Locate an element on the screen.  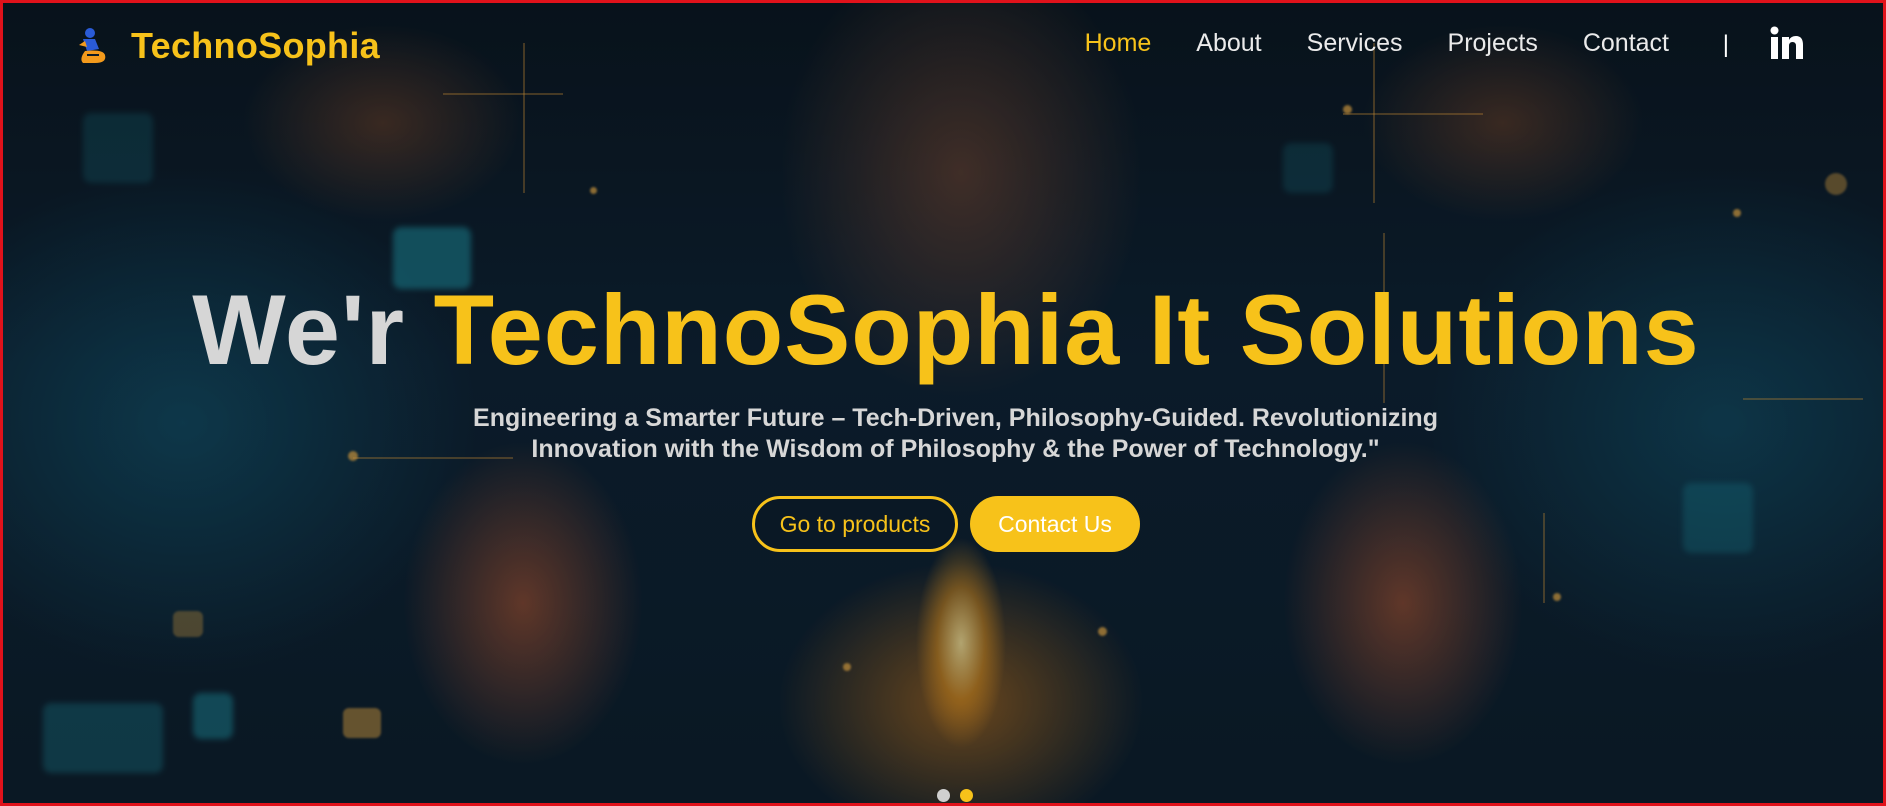
contact-us-button: Contact Us is located at coordinates (1055, 524).